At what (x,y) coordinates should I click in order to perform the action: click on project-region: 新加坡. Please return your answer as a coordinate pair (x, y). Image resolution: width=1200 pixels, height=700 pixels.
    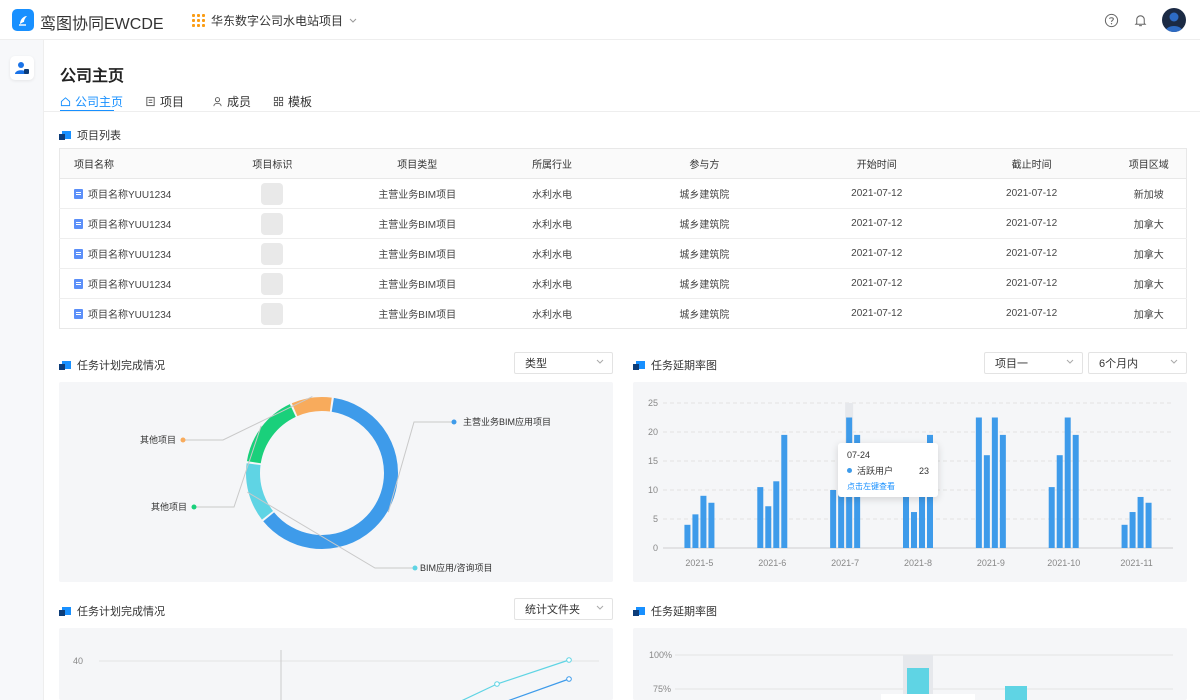
    Looking at the image, I should click on (1149, 193).